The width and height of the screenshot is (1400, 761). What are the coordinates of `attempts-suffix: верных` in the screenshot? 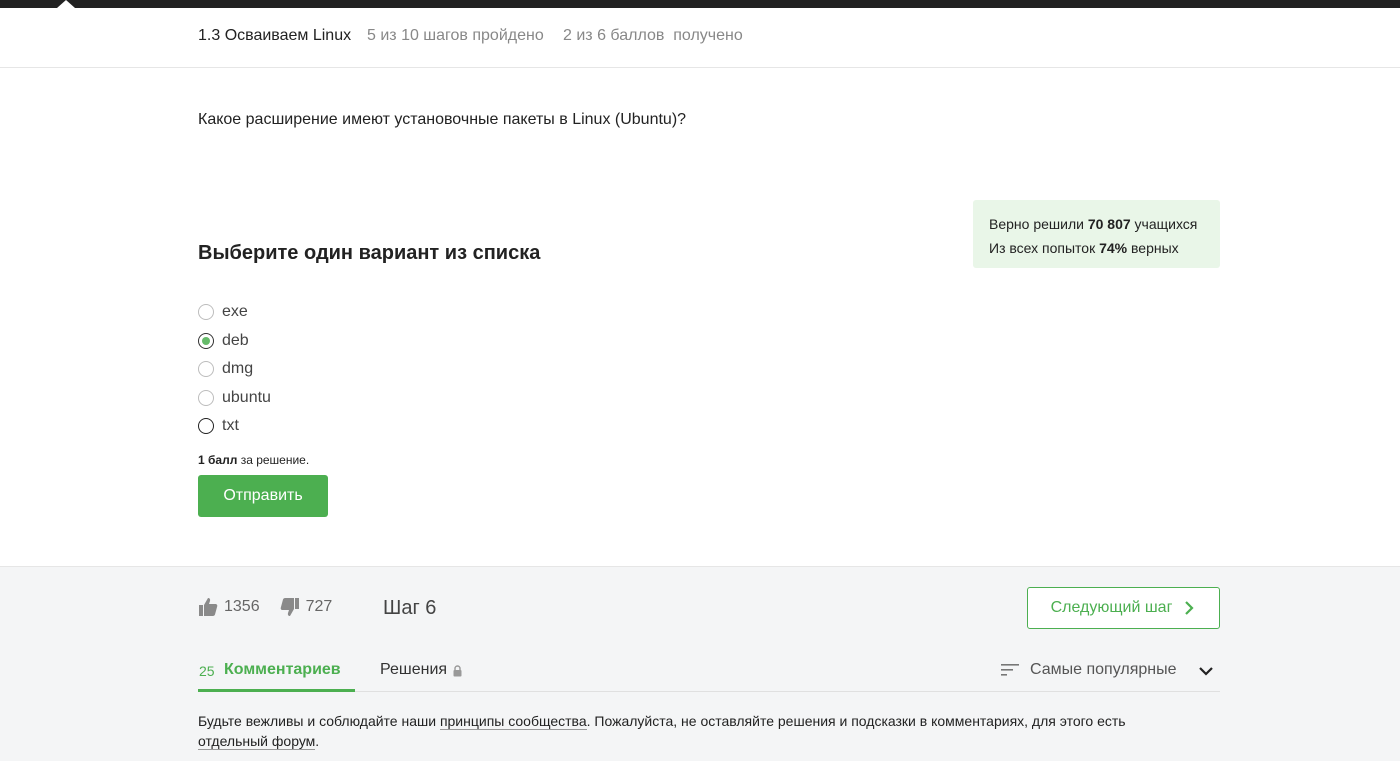 It's located at (1155, 248).